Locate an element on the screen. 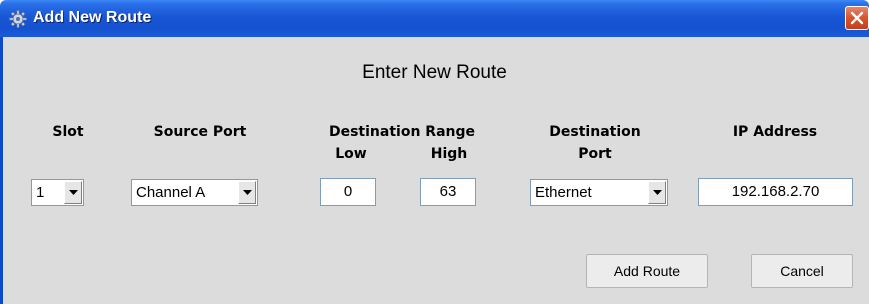  source-port-label: Source Port is located at coordinates (200, 132).